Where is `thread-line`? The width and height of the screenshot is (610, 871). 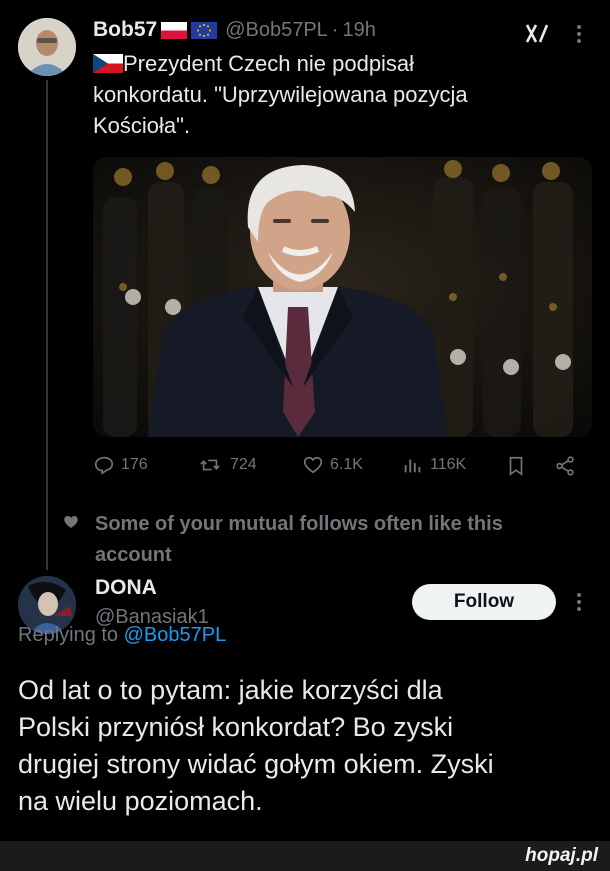 thread-line is located at coordinates (47, 325).